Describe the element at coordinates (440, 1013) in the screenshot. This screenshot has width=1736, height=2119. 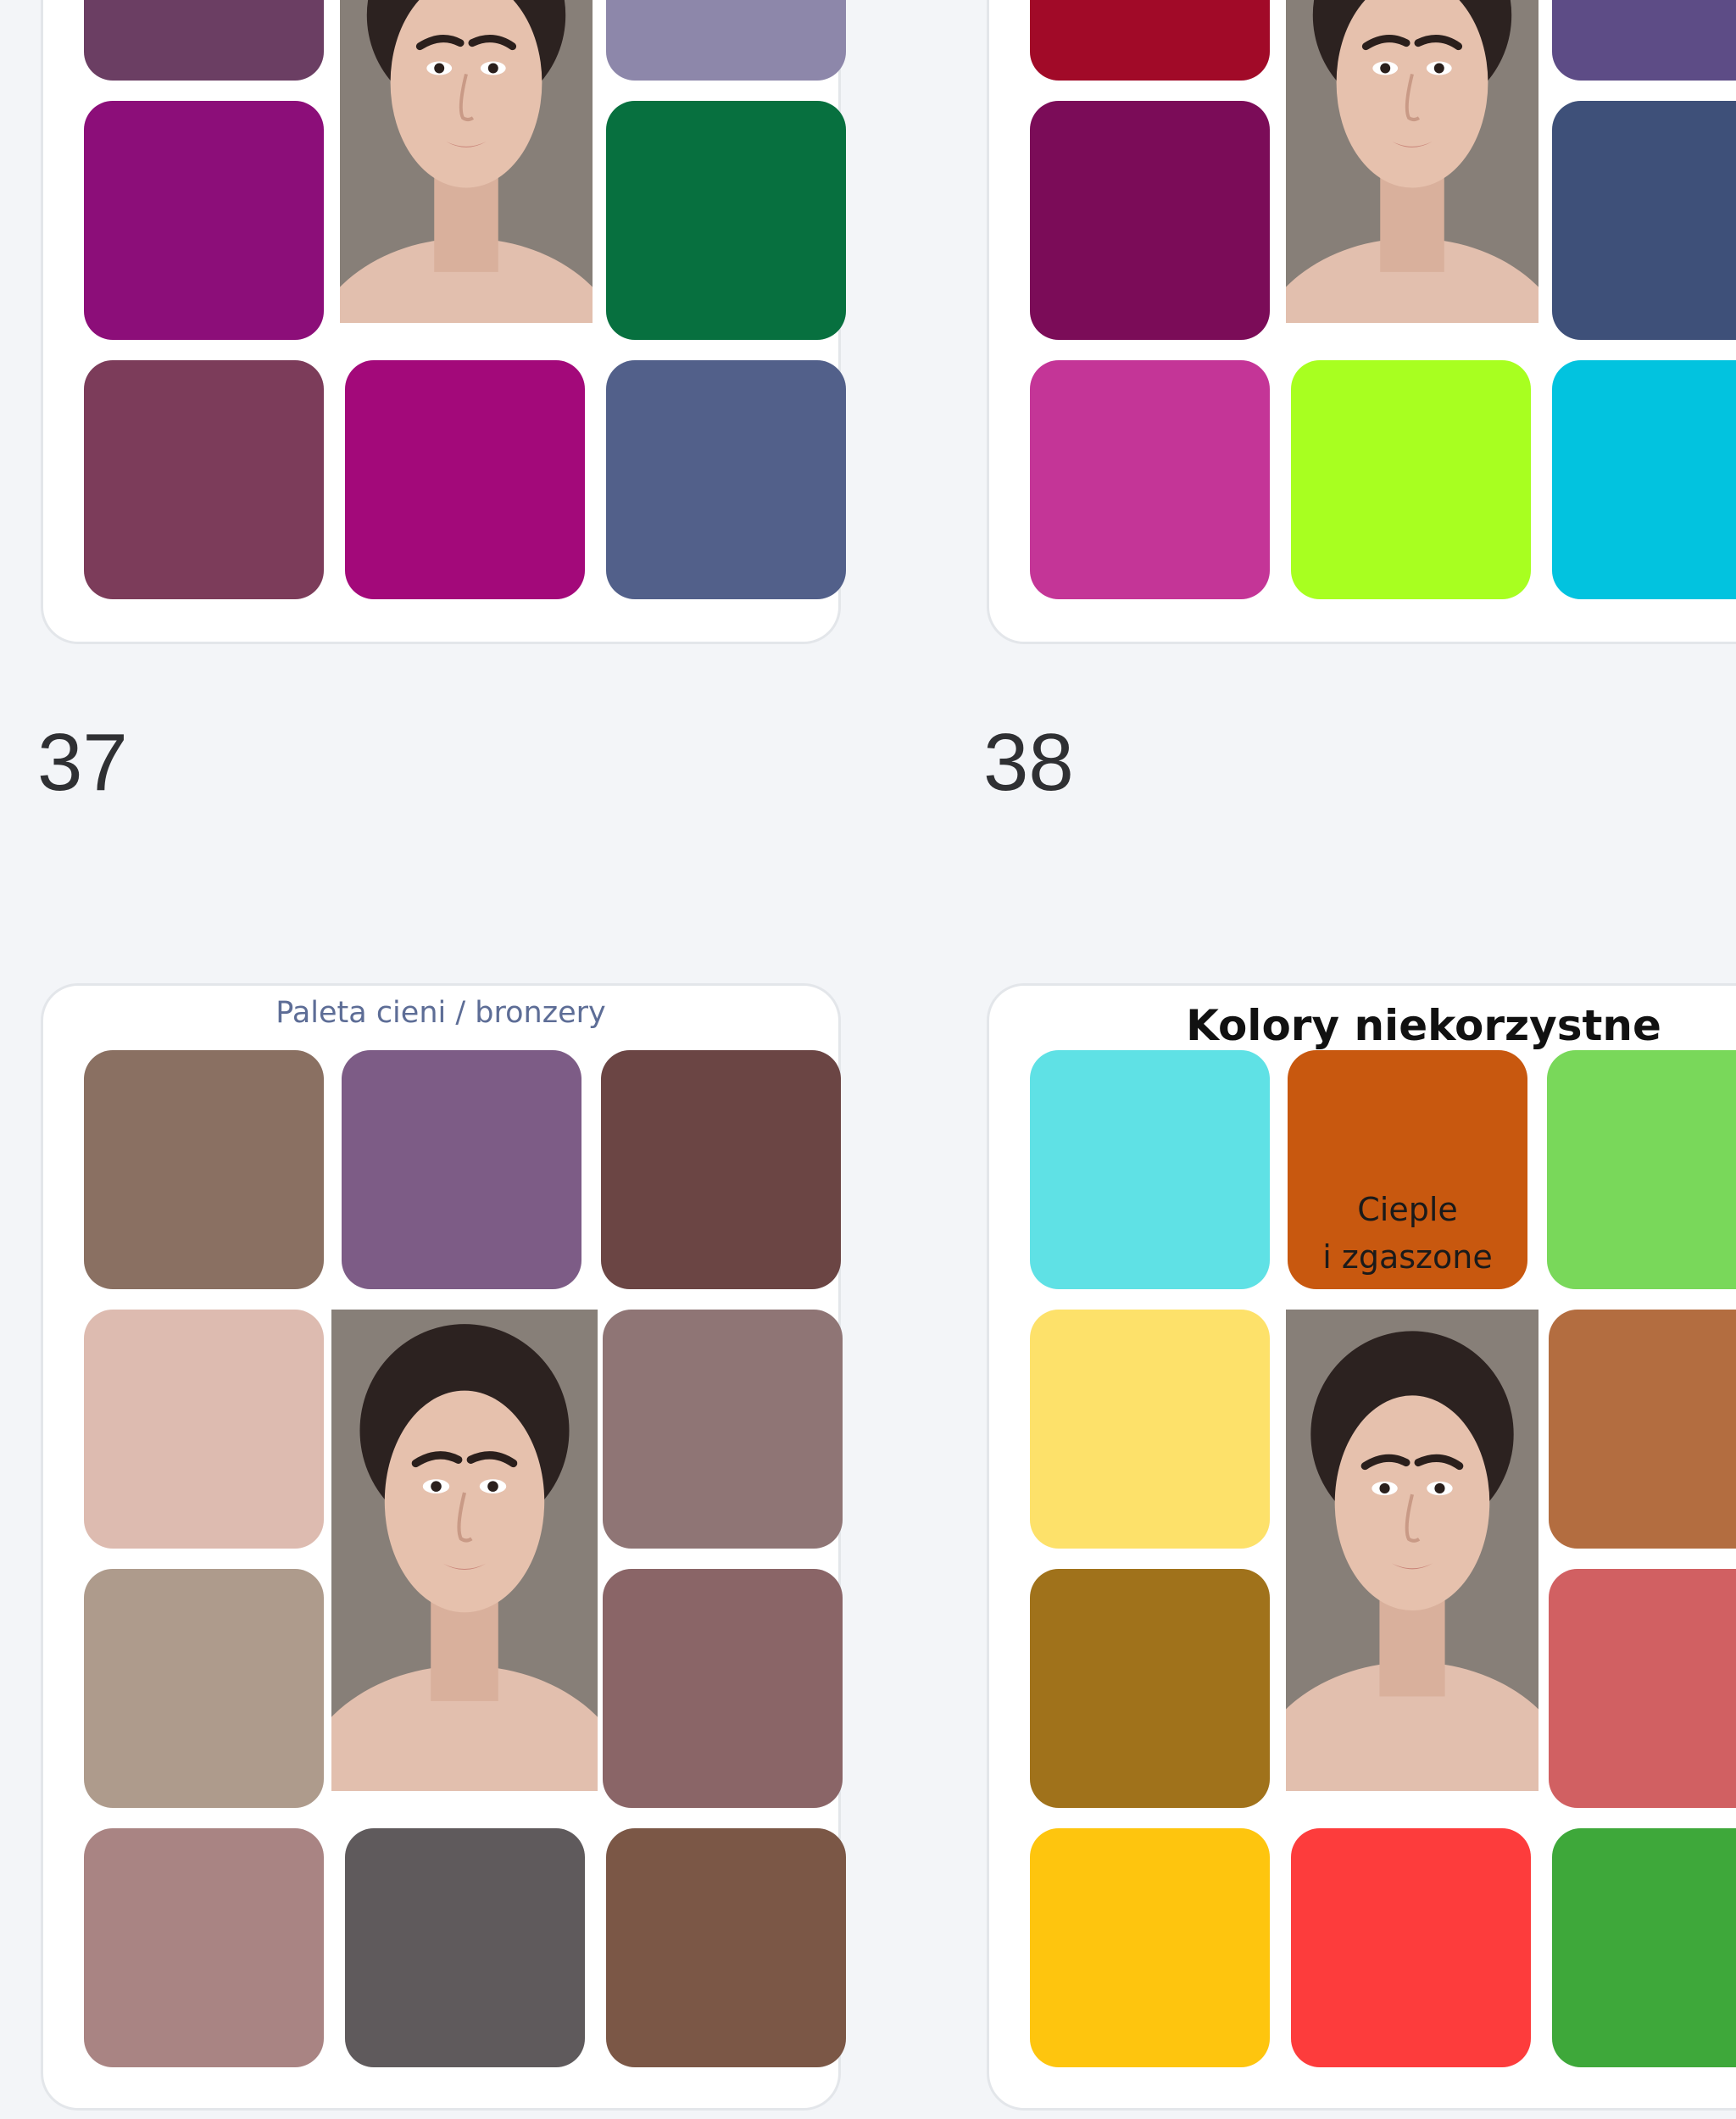
I see `card-title: Paleta cieni / bronzery` at that location.